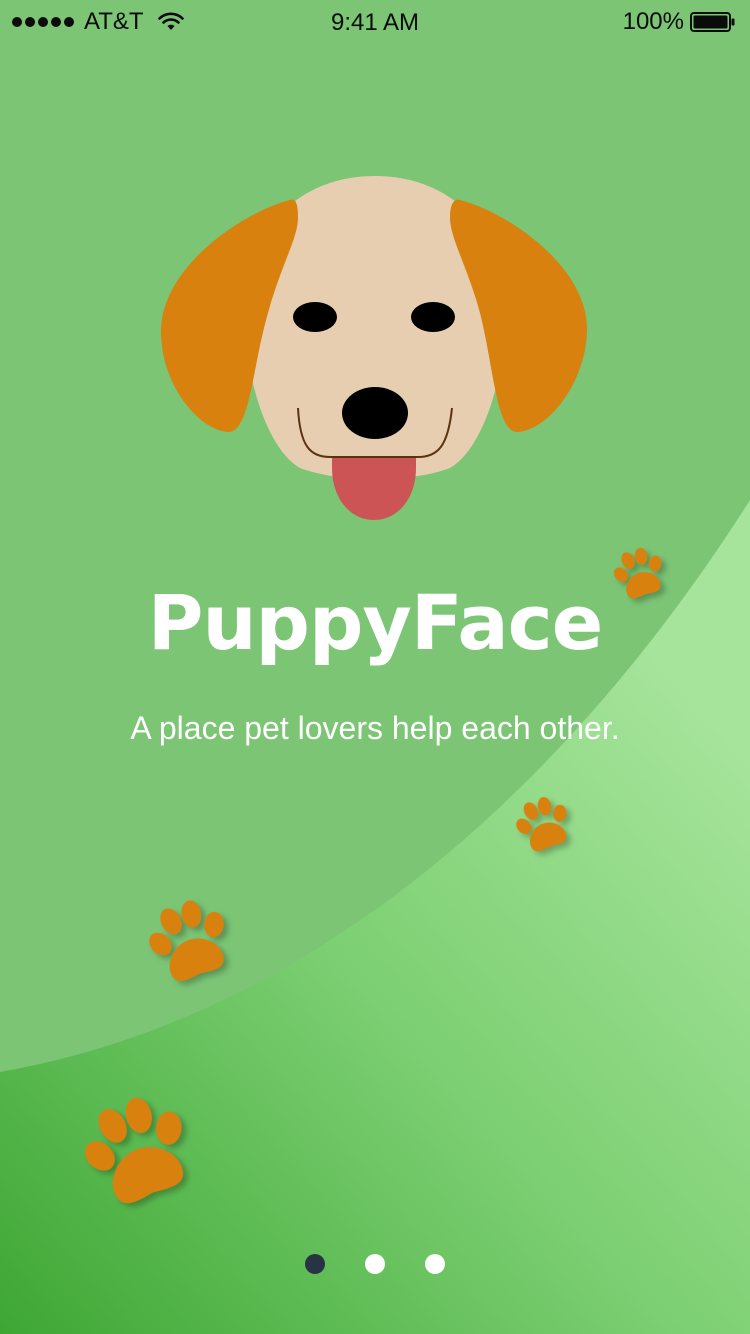  What do you see at coordinates (374, 348) in the screenshot?
I see `puppy-face-icon` at bounding box center [374, 348].